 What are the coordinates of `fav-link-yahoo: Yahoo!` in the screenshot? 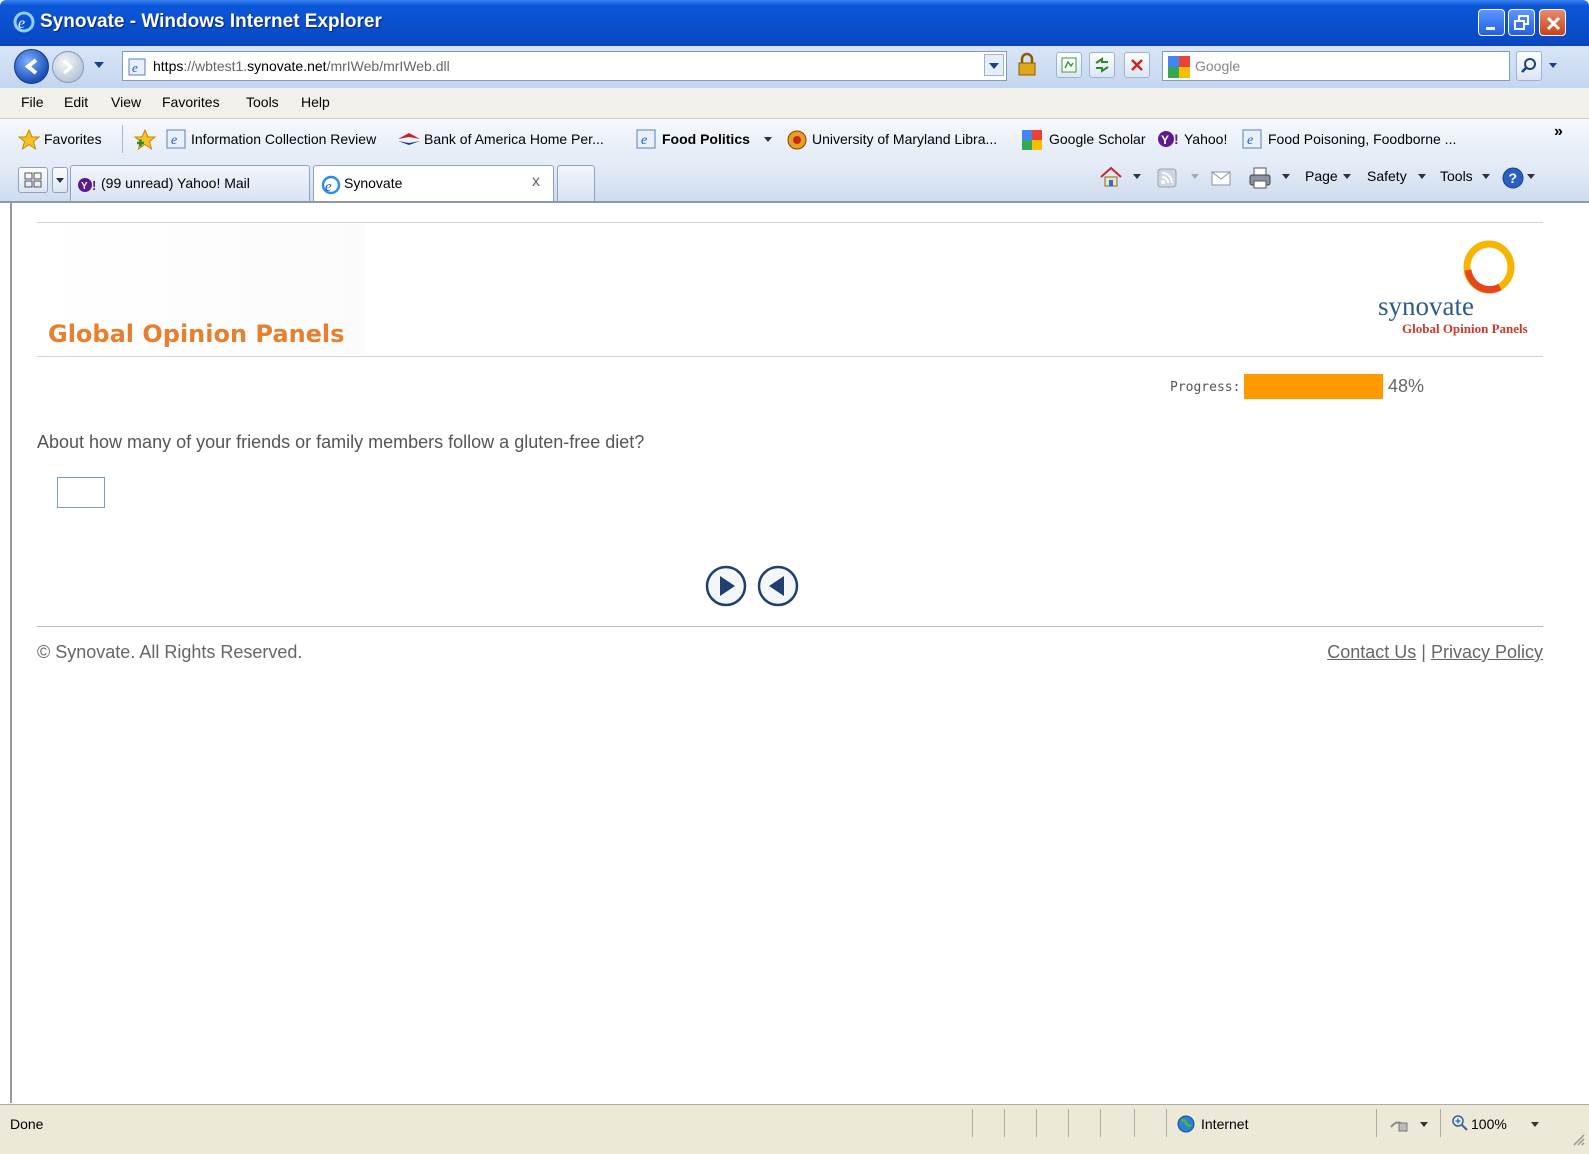 It's located at (1205, 139).